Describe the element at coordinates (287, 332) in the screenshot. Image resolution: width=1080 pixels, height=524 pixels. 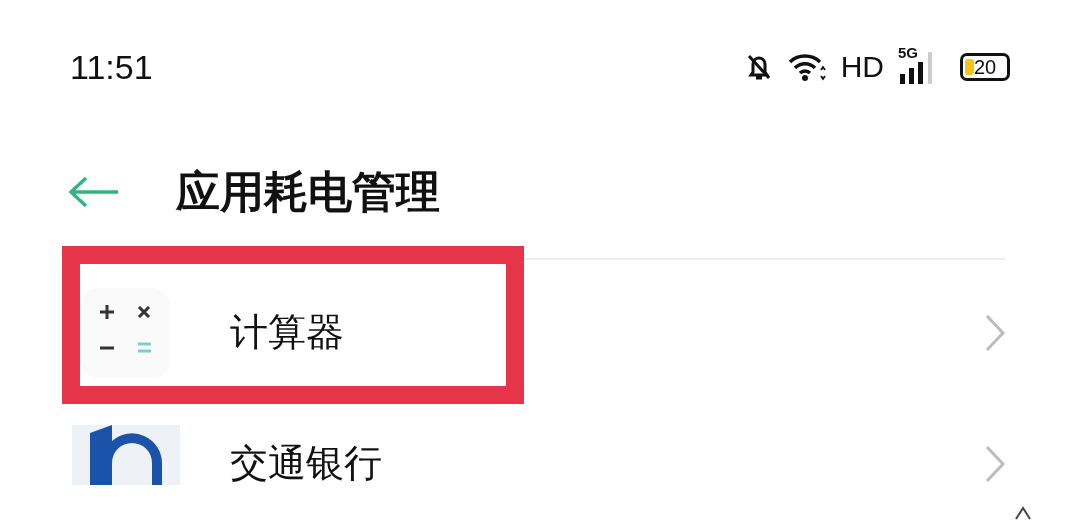
I see `app-name: 计算器` at that location.